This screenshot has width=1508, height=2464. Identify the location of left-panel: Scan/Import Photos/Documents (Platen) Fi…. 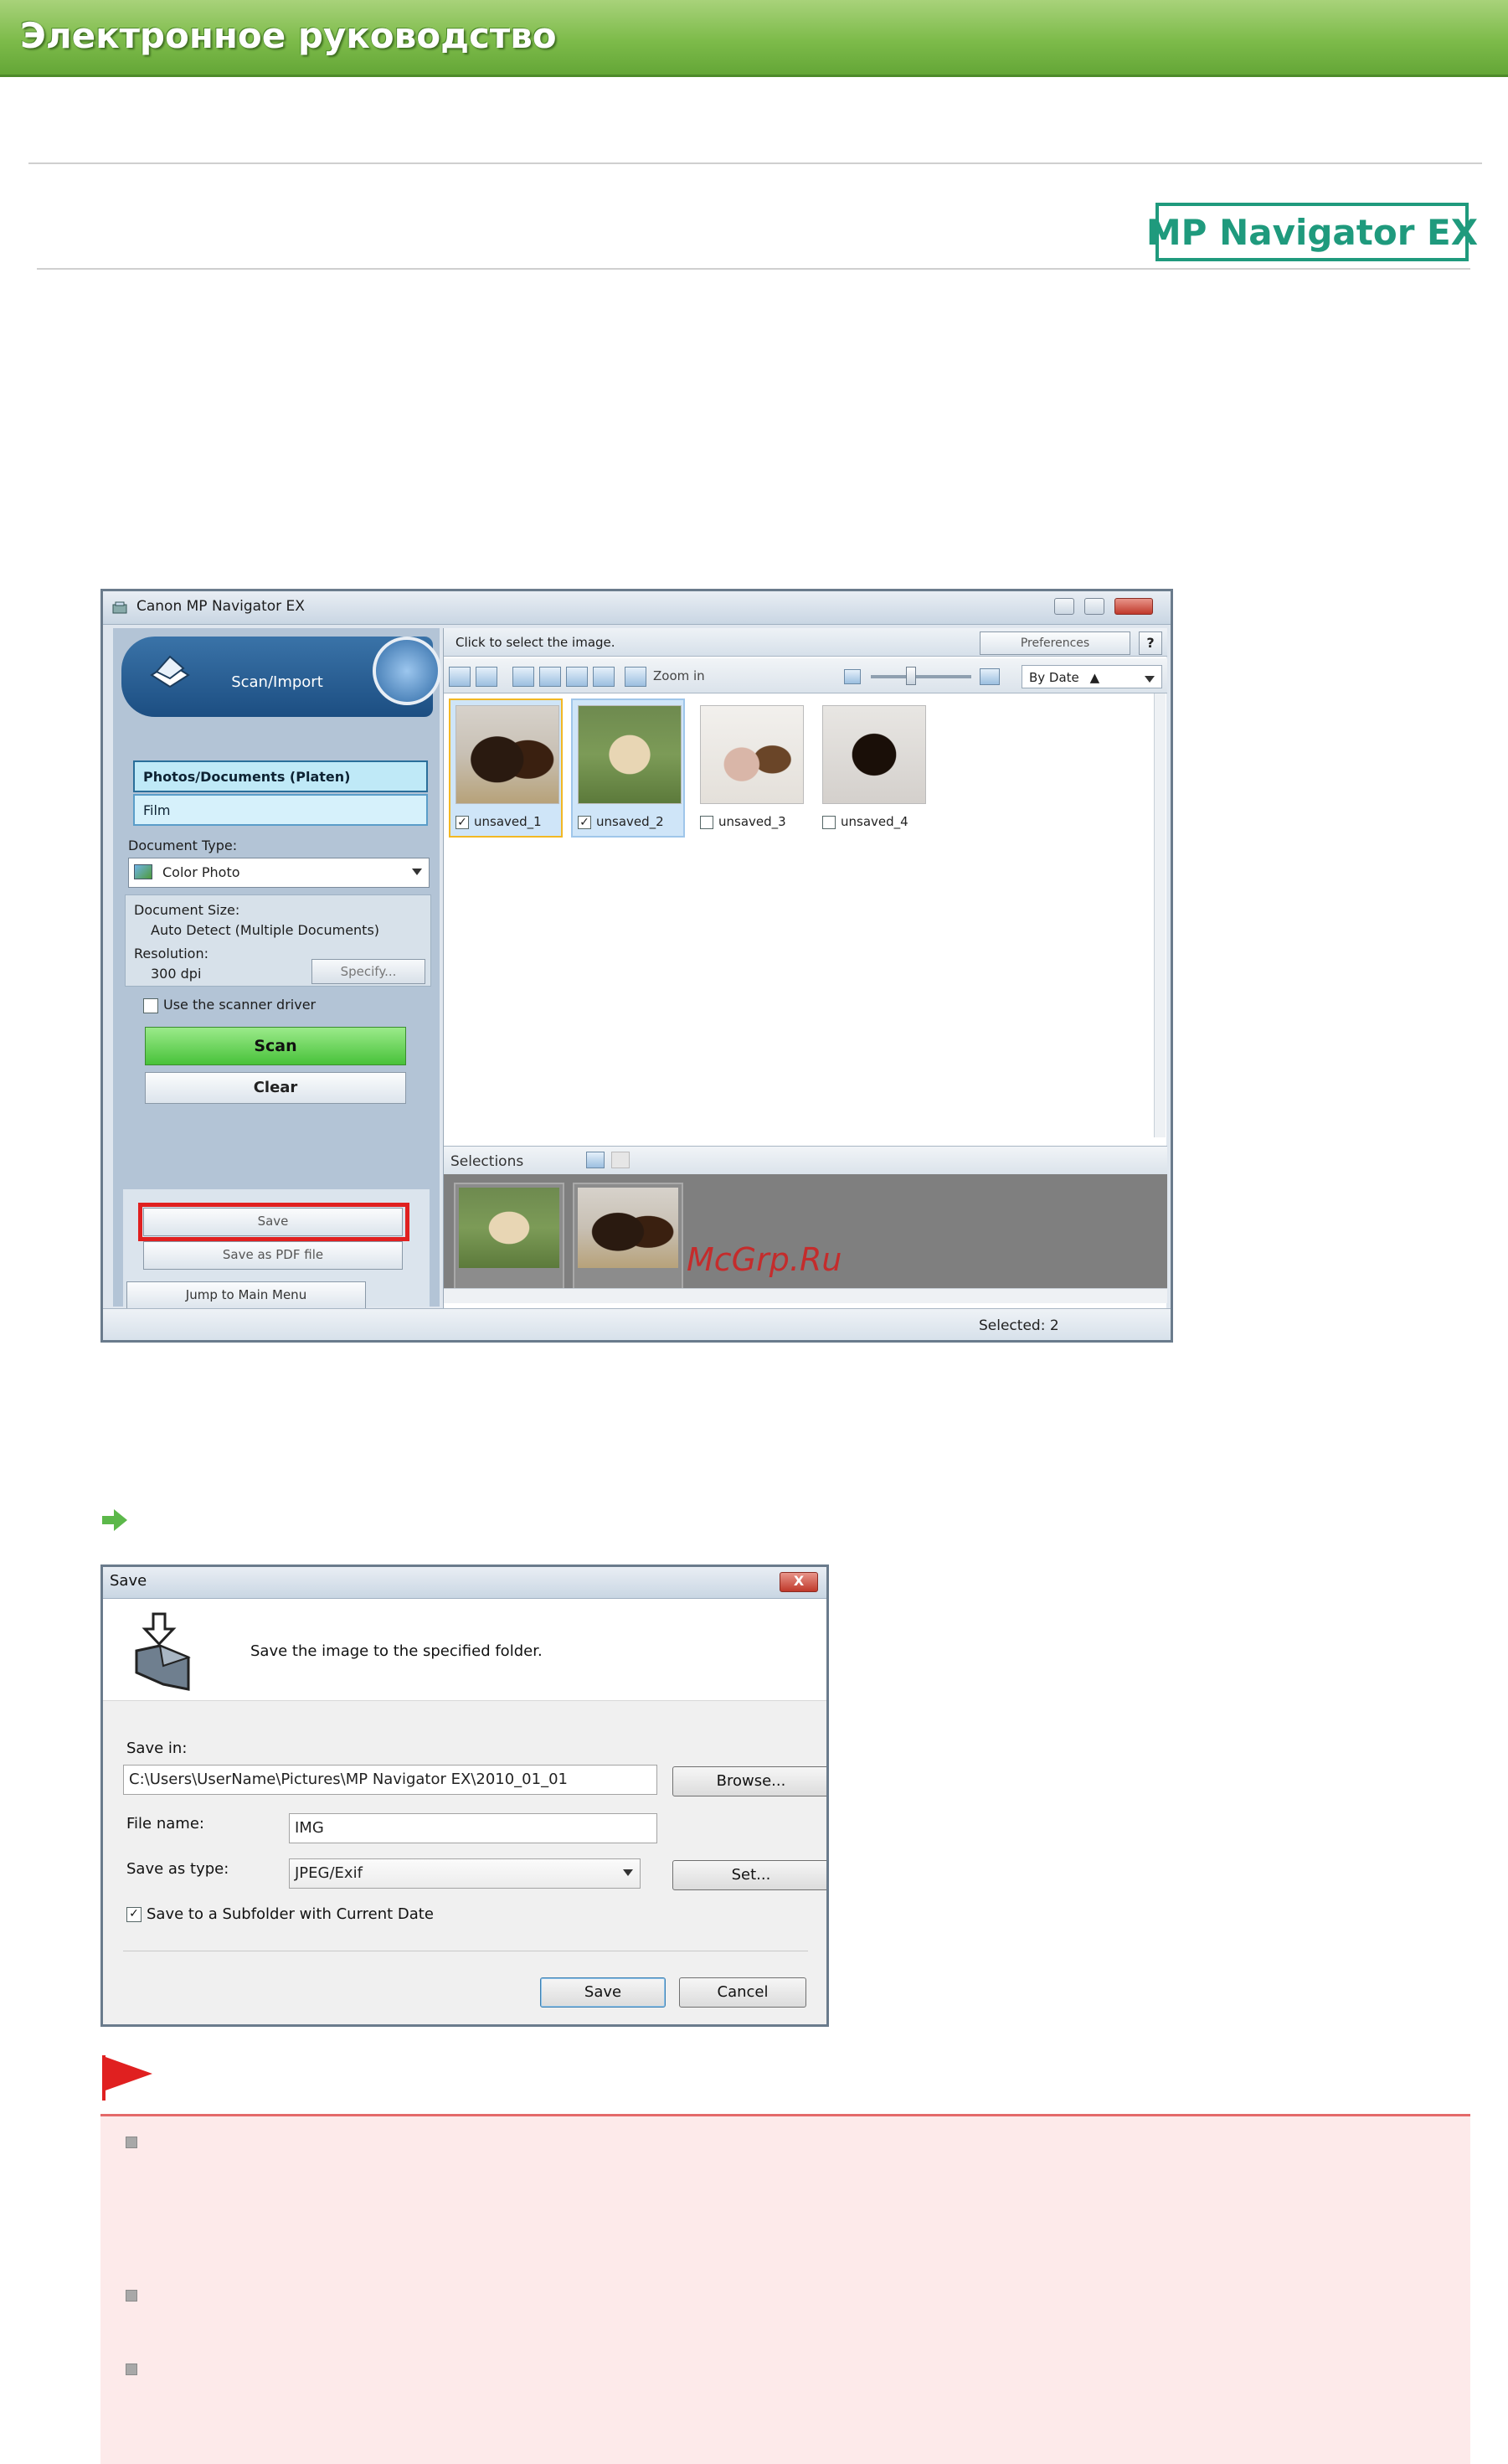
(277, 969).